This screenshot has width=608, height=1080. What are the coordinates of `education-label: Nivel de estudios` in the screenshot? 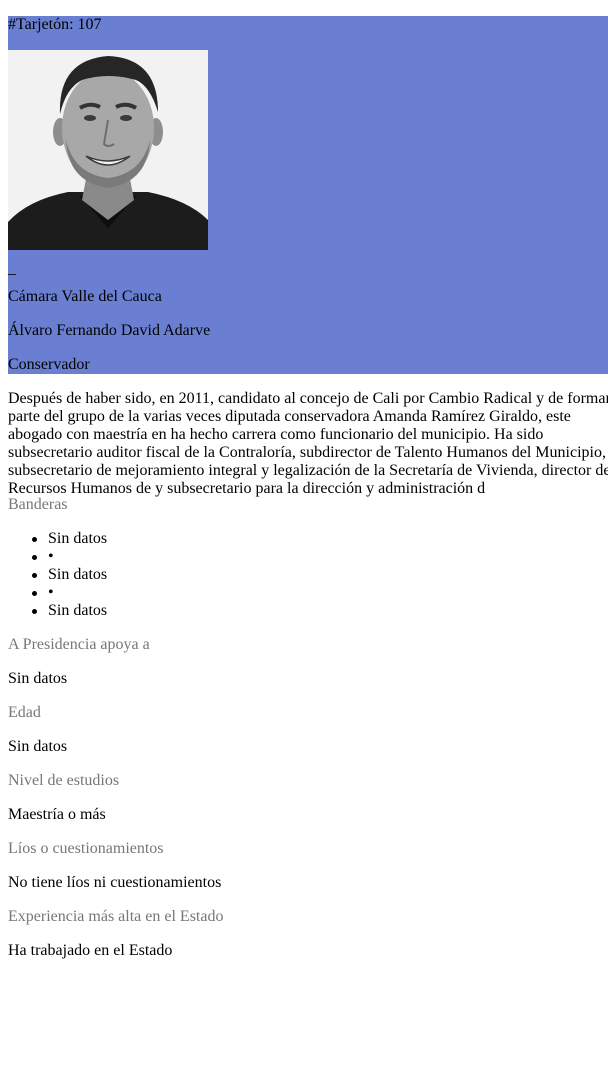 It's located at (64, 780).